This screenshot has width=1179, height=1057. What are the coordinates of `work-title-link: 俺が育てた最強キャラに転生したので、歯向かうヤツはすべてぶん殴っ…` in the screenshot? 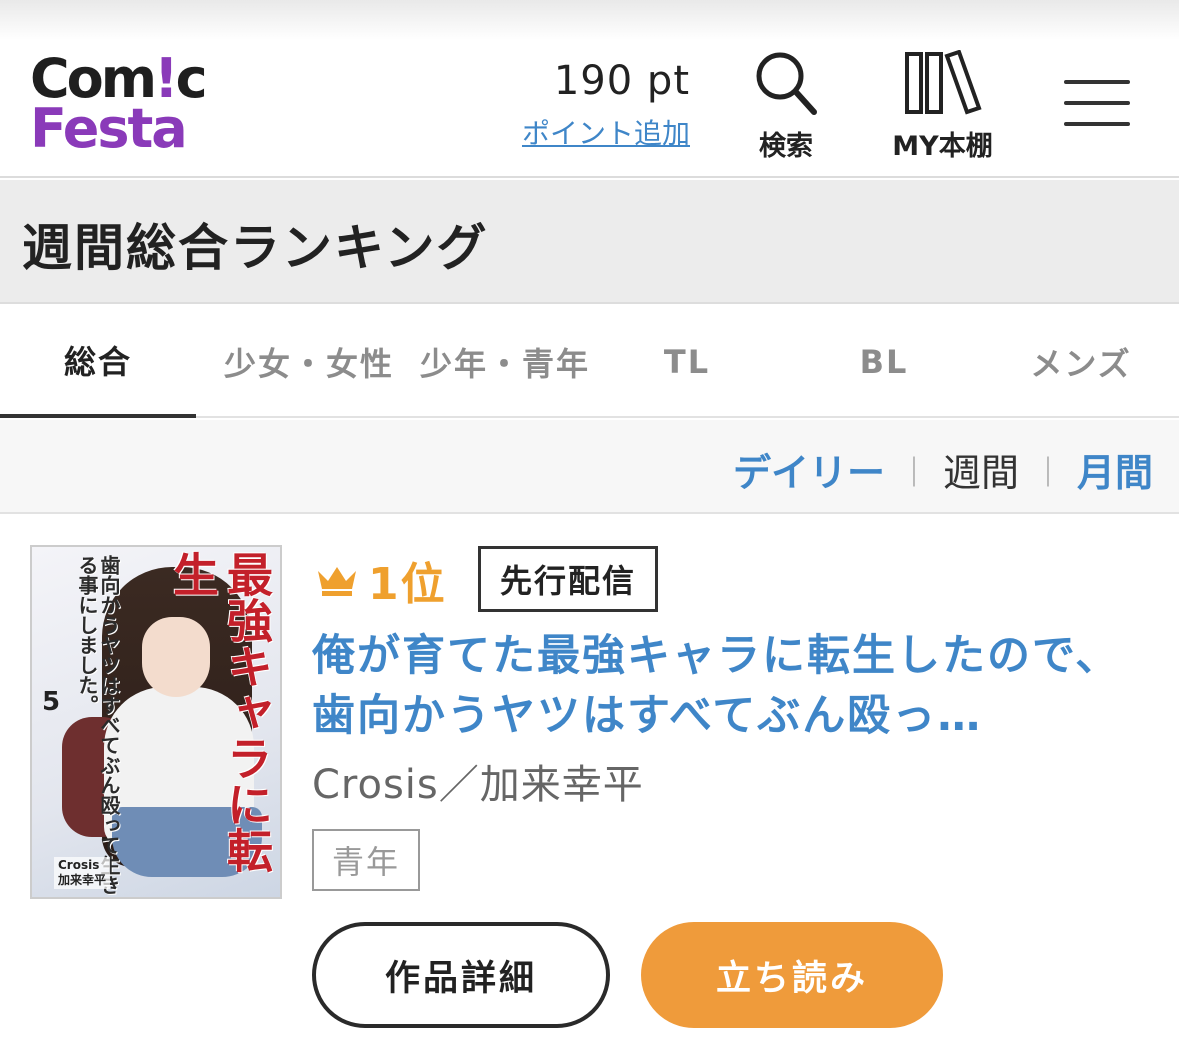 It's located at (732, 686).